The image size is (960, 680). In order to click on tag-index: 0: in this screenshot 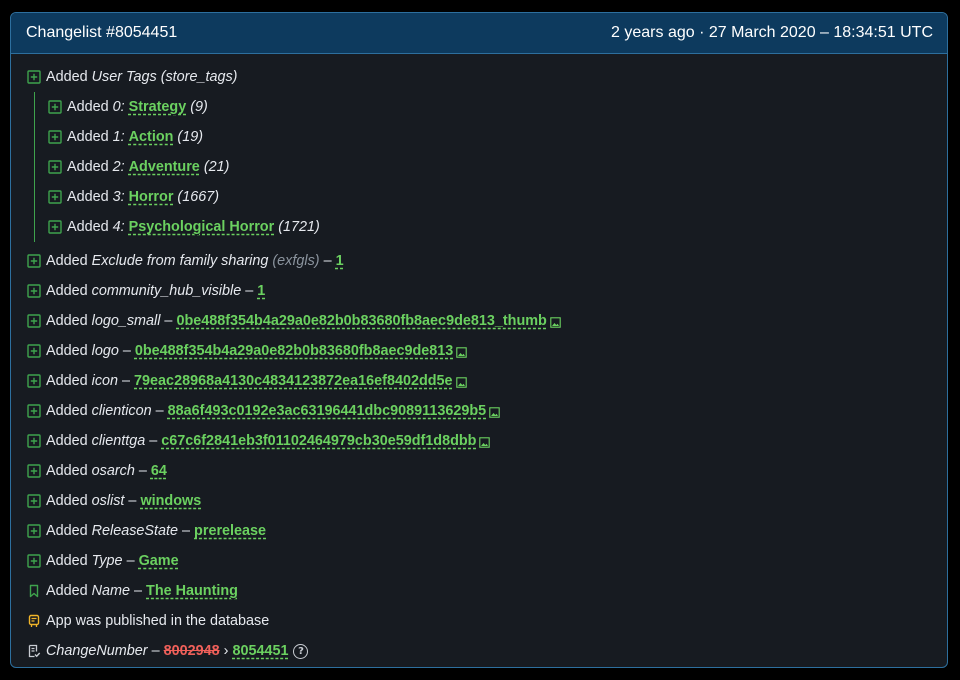, I will do `click(118, 107)`.